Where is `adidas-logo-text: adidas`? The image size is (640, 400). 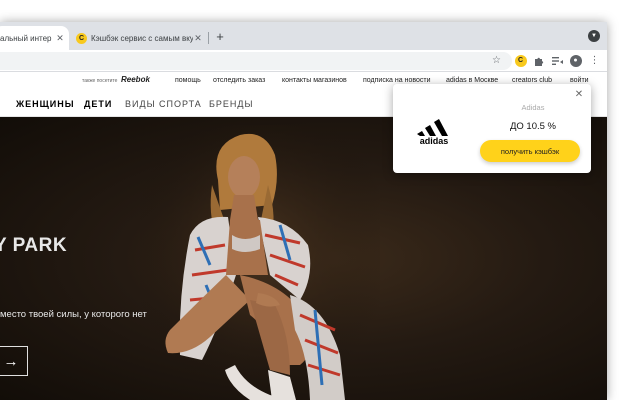 adidas-logo-text: adidas is located at coordinates (434, 141).